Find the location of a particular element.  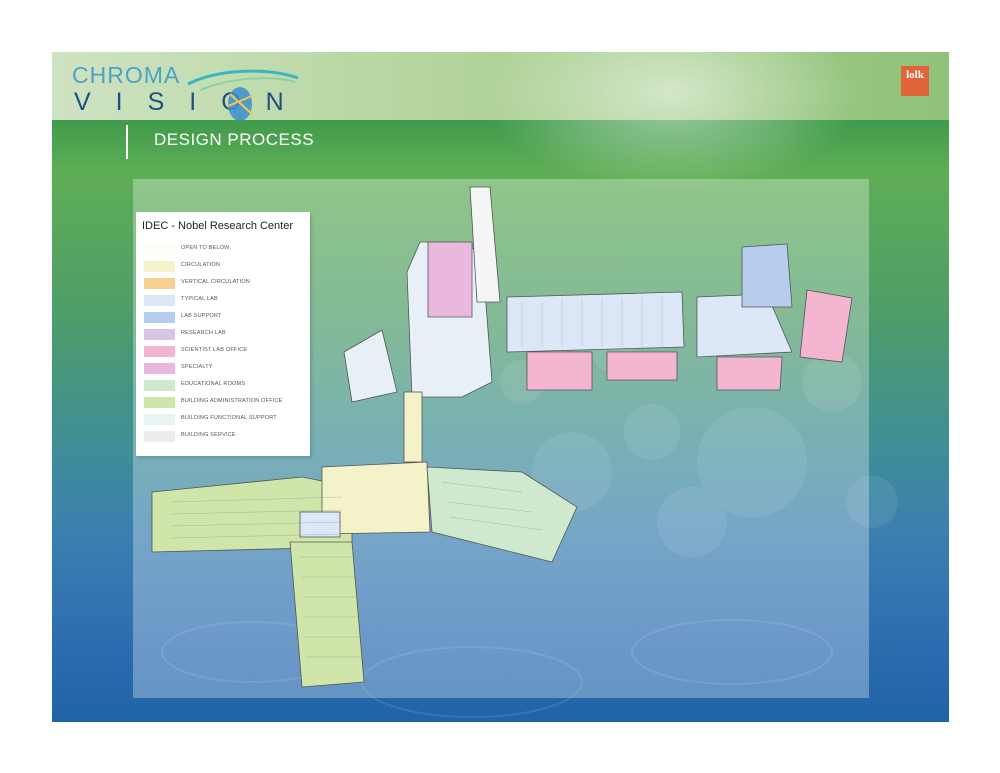

legend-item: TYPICAL LAB is located at coordinates (224, 300).